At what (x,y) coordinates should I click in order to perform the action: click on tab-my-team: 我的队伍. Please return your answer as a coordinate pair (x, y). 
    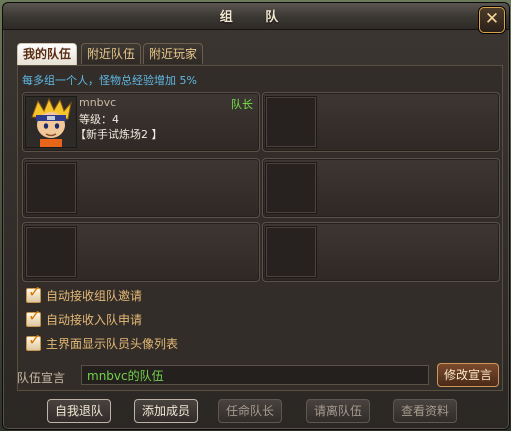
    Looking at the image, I should click on (47, 54).